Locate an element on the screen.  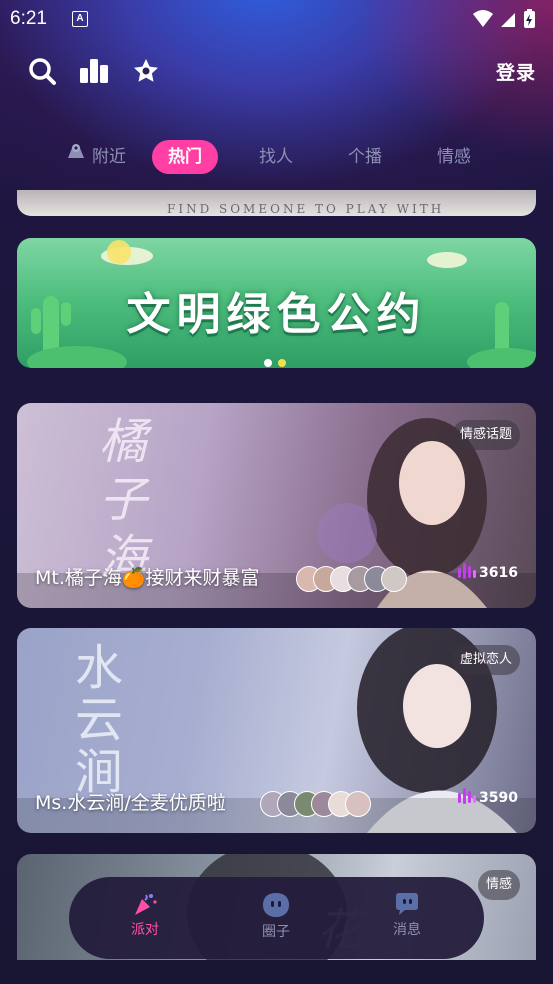
nav-messages: 消息 is located at coordinates (407, 915).